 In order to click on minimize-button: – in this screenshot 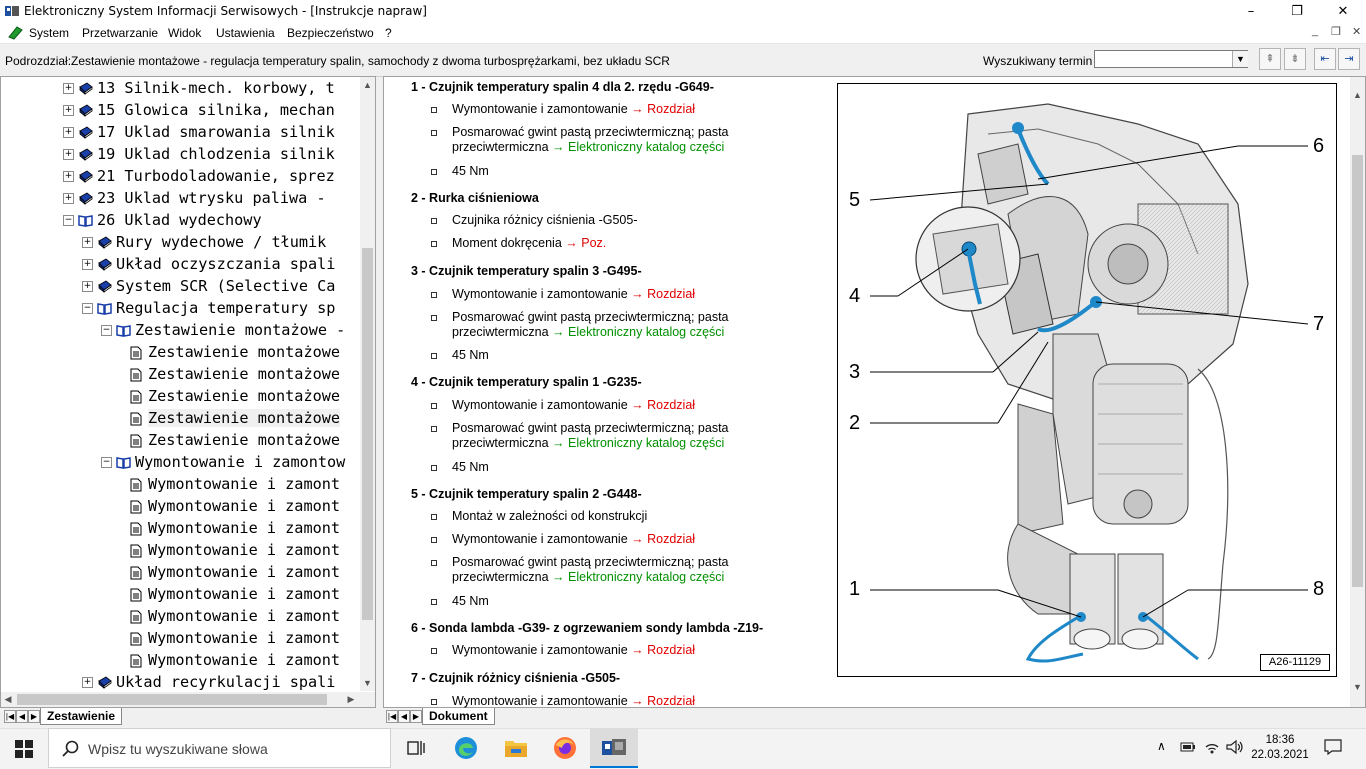, I will do `click(1251, 11)`.